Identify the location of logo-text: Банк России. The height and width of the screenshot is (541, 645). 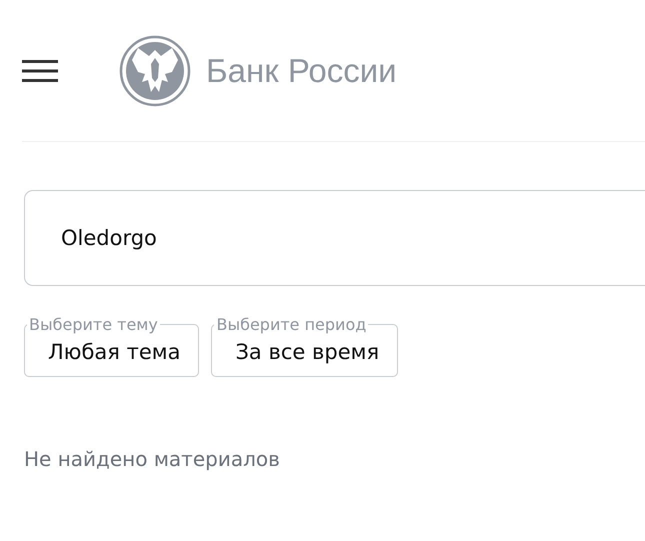
(301, 71).